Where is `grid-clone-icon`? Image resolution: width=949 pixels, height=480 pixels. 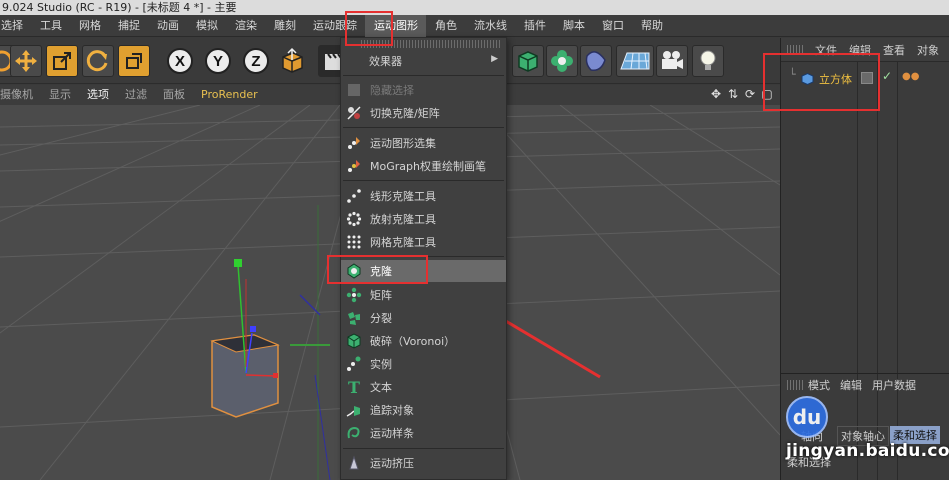 grid-clone-icon is located at coordinates (354, 242).